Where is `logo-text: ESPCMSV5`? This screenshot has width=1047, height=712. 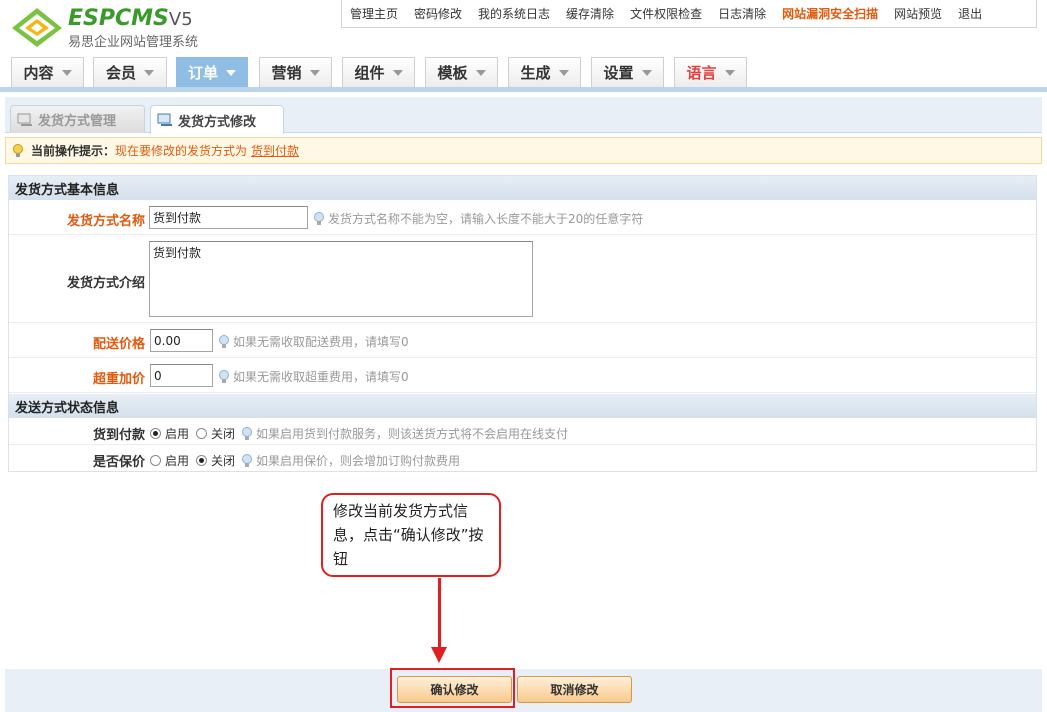 logo-text: ESPCMSV5 is located at coordinates (130, 18).